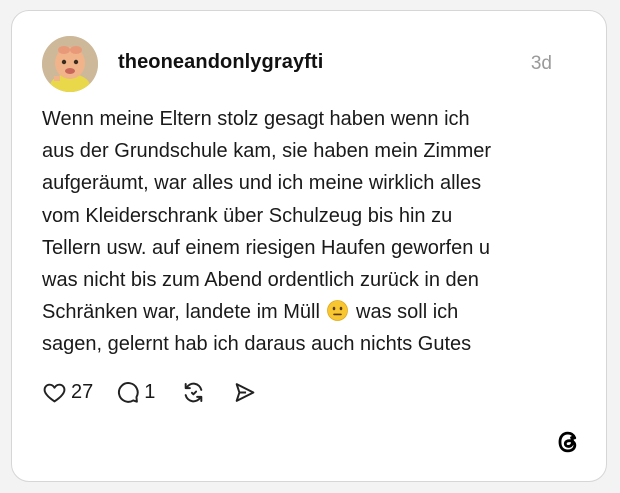 The height and width of the screenshot is (493, 620). I want to click on post-line-part: was soll ich, so click(407, 312).